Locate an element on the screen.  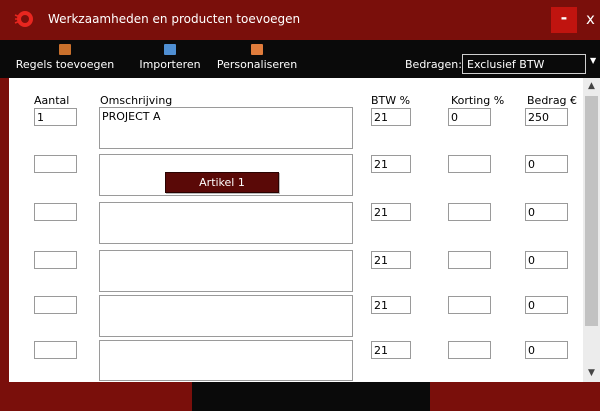
column-header-quantity: Aantal is located at coordinates (52, 100).